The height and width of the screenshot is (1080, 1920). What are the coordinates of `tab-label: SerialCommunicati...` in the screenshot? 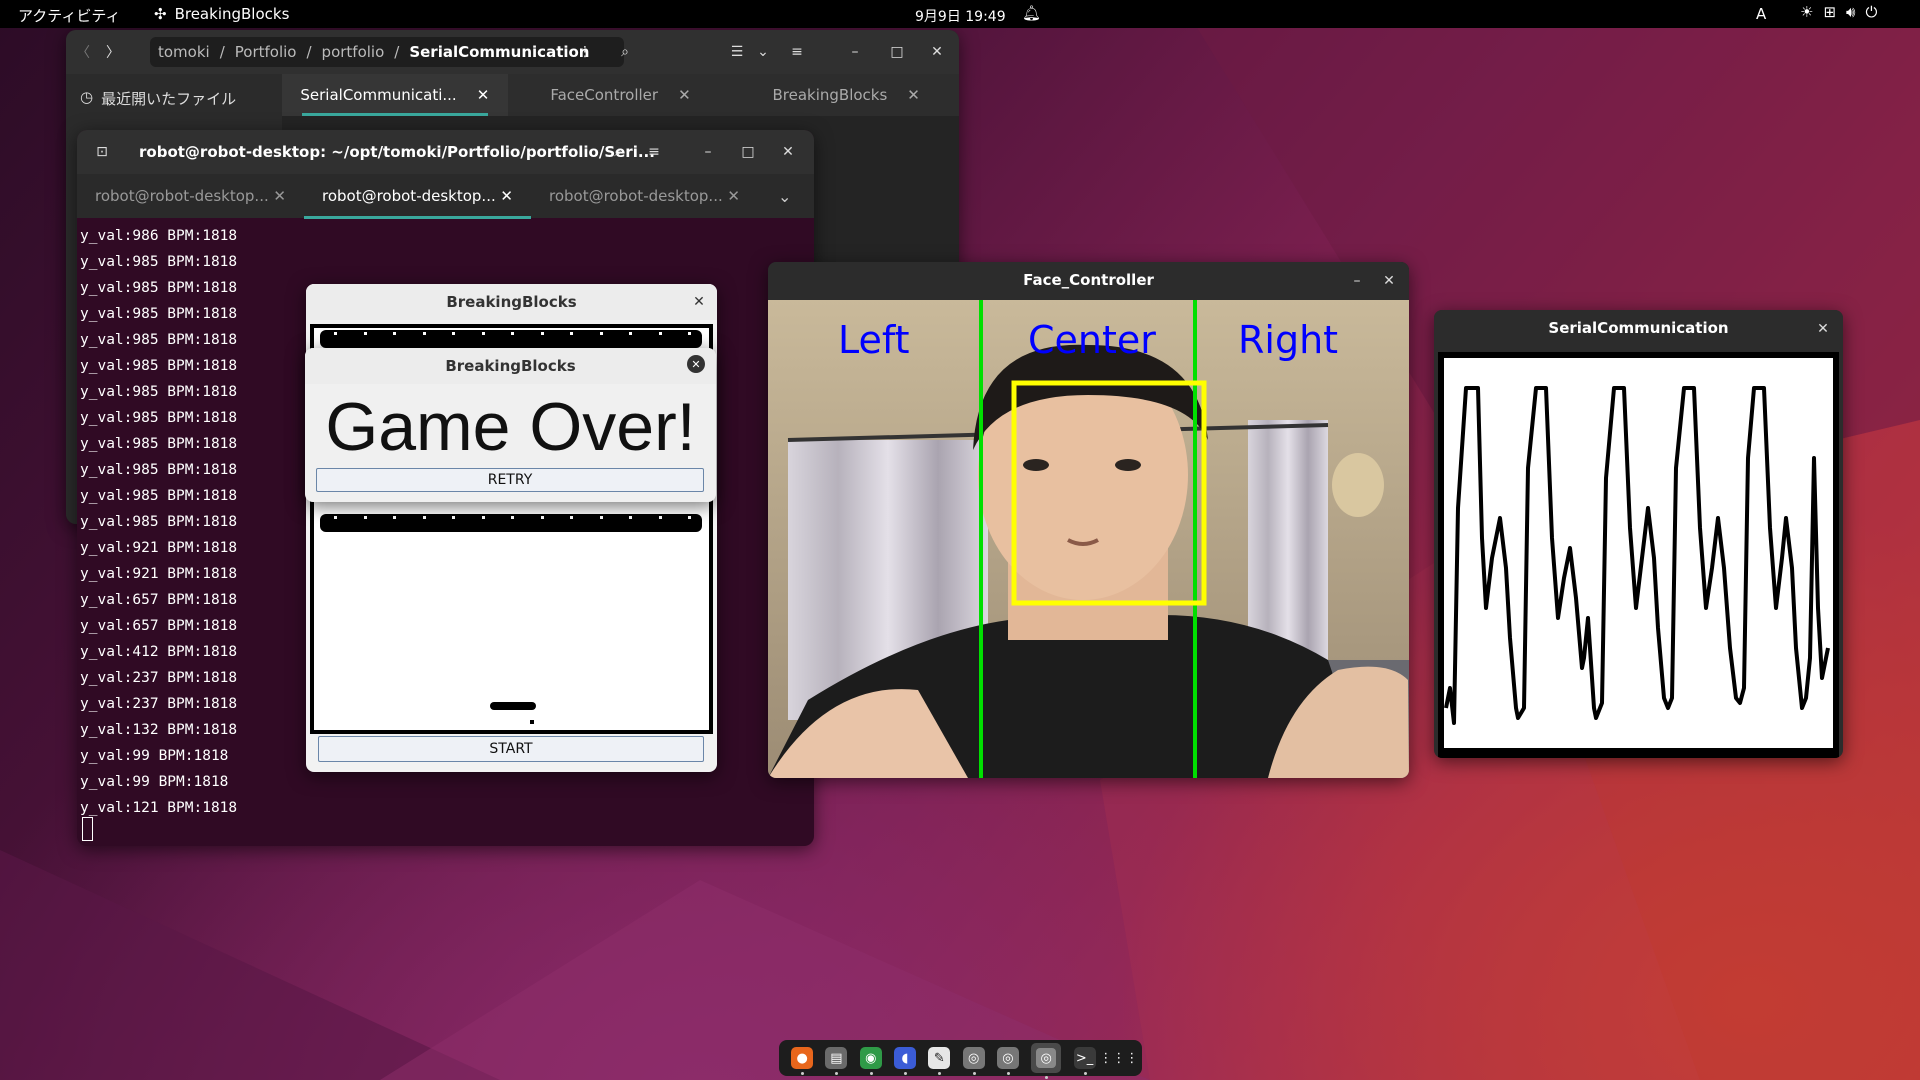 It's located at (378, 95).